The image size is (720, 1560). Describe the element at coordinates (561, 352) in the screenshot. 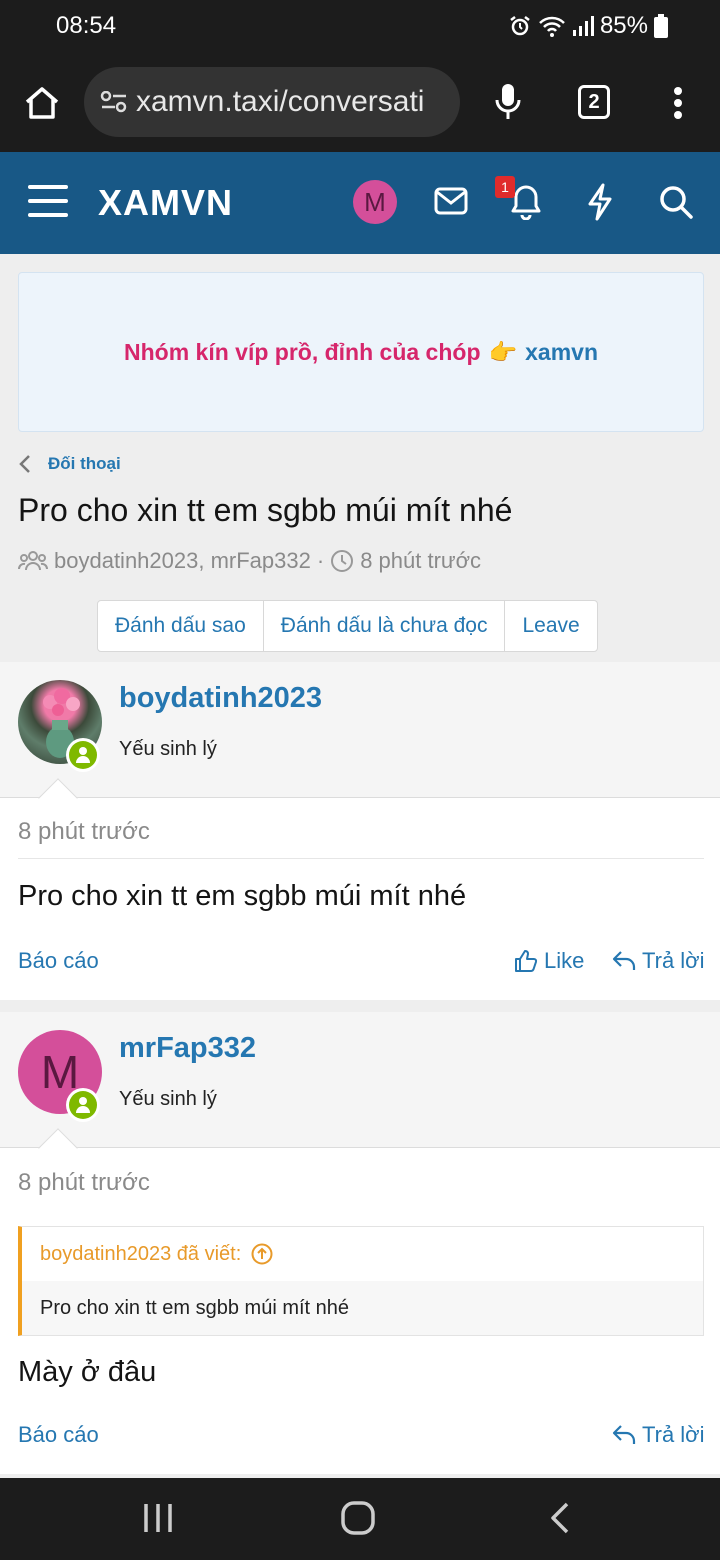

I see `banner-link: xamvn` at that location.